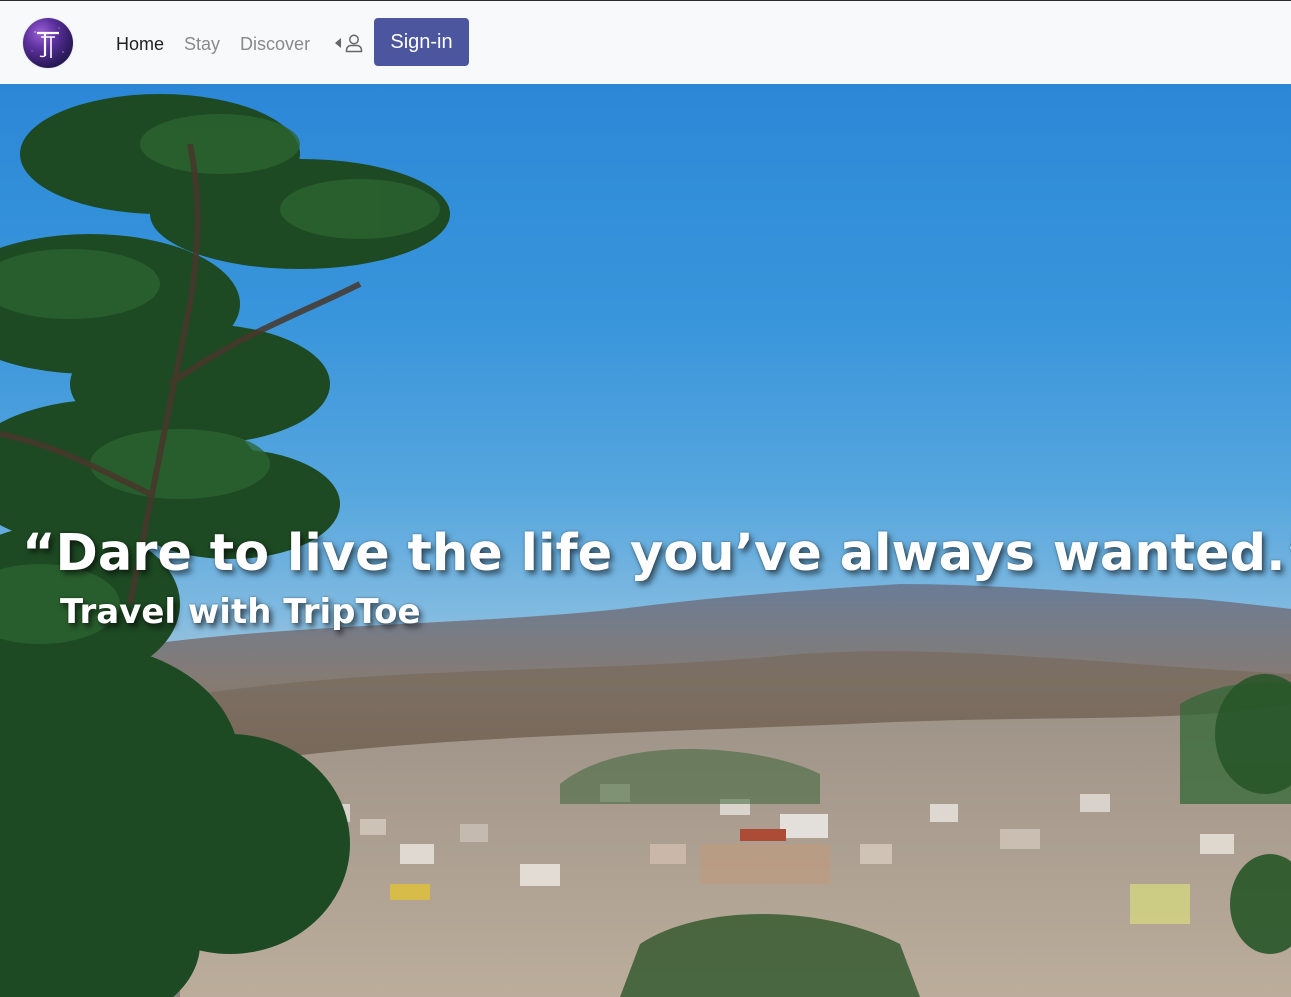 The image size is (1291, 997). Describe the element at coordinates (354, 43) in the screenshot. I see `user-icon` at that location.